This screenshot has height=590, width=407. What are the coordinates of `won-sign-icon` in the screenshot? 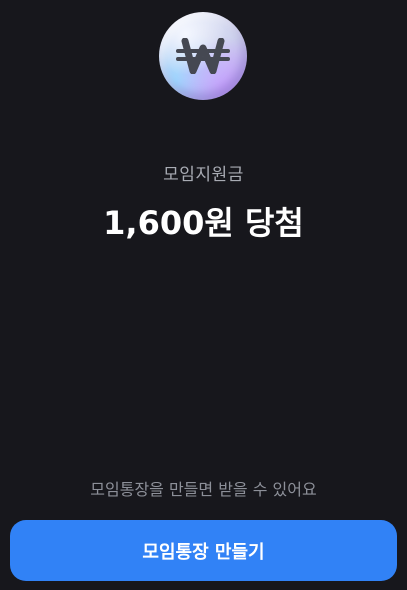 It's located at (203, 56).